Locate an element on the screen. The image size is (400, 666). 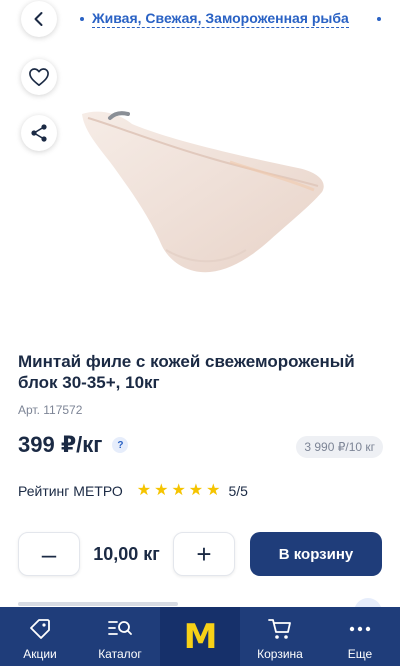
breadcrumb-link-category: Живая, Свежая, Замороженная рыба is located at coordinates (220, 19).